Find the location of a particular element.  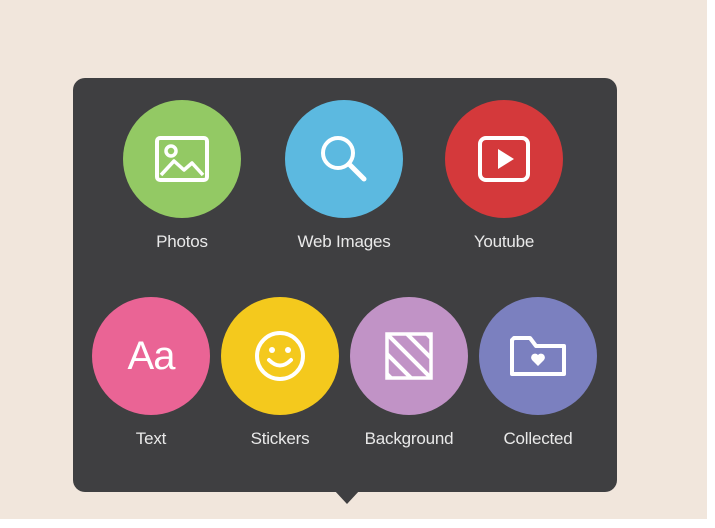

pattern-icon is located at coordinates (409, 356).